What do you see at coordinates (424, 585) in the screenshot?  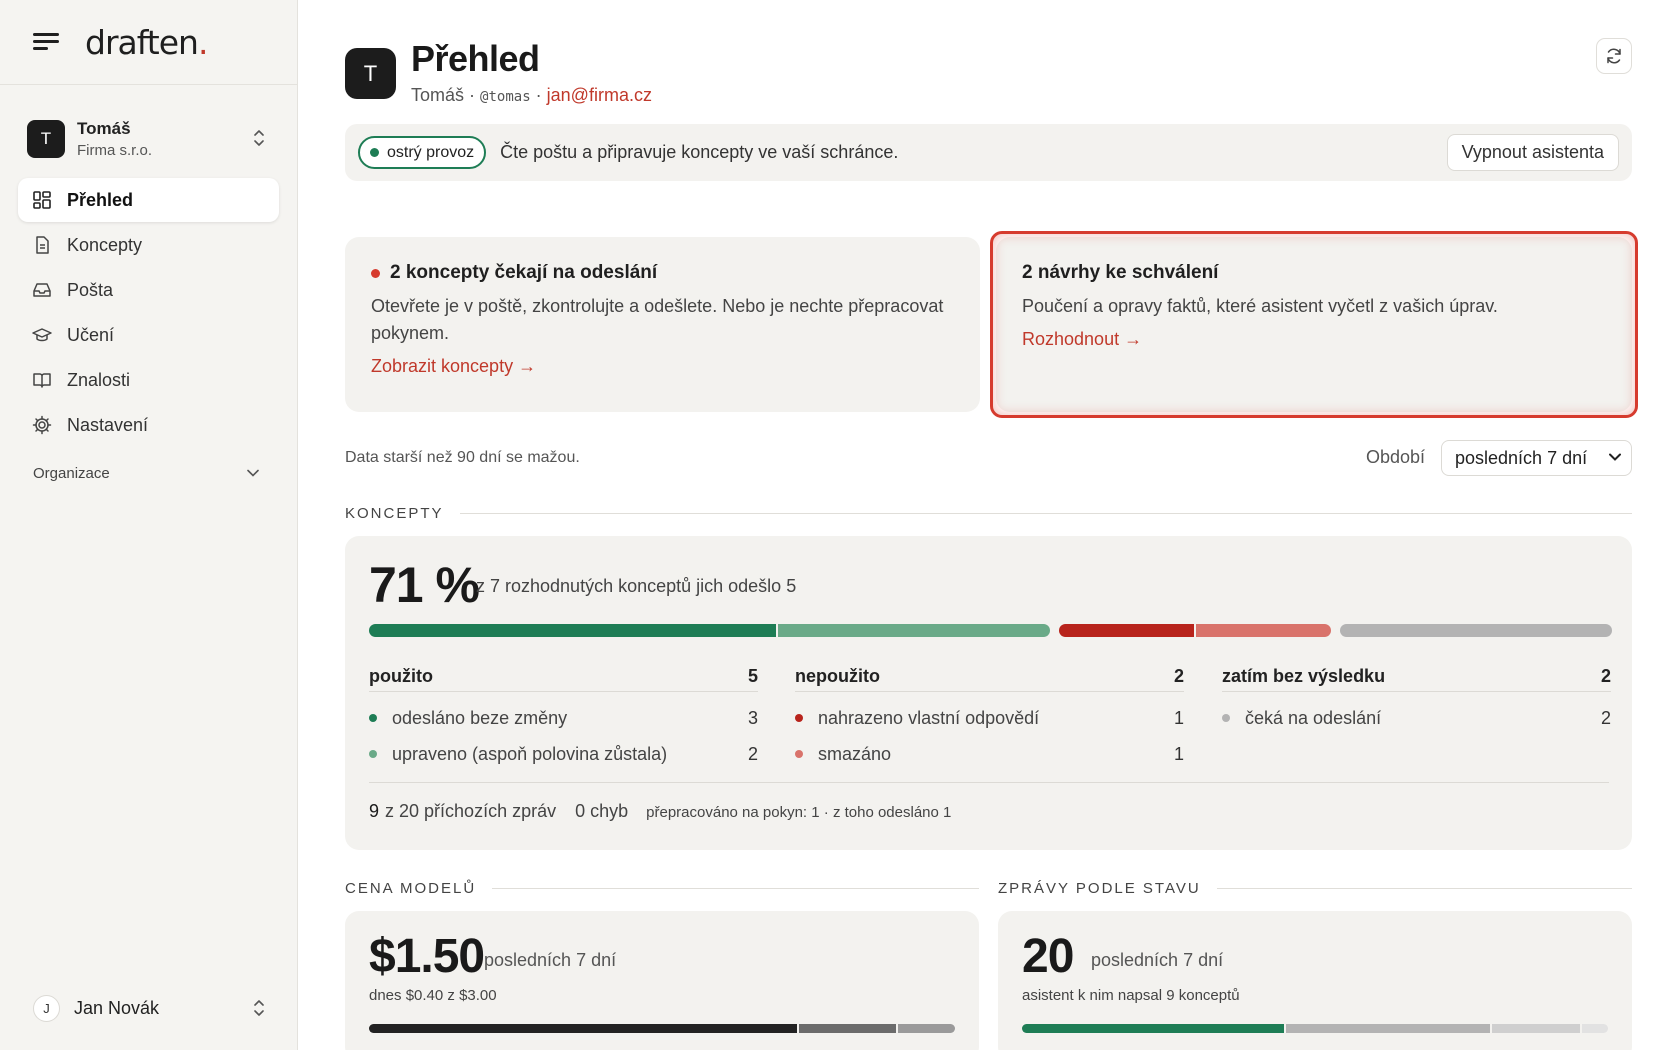 I see `drafts-success-percent: 71 %` at bounding box center [424, 585].